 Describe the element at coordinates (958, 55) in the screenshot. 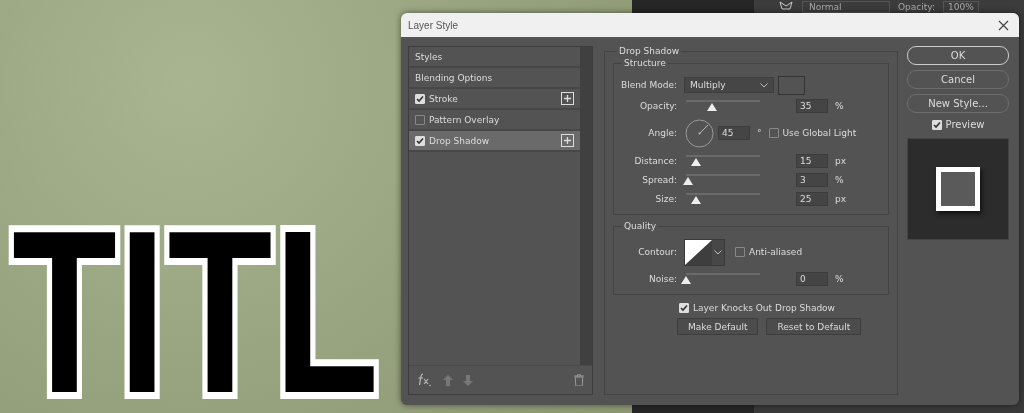

I see `dialog-button: OK` at that location.